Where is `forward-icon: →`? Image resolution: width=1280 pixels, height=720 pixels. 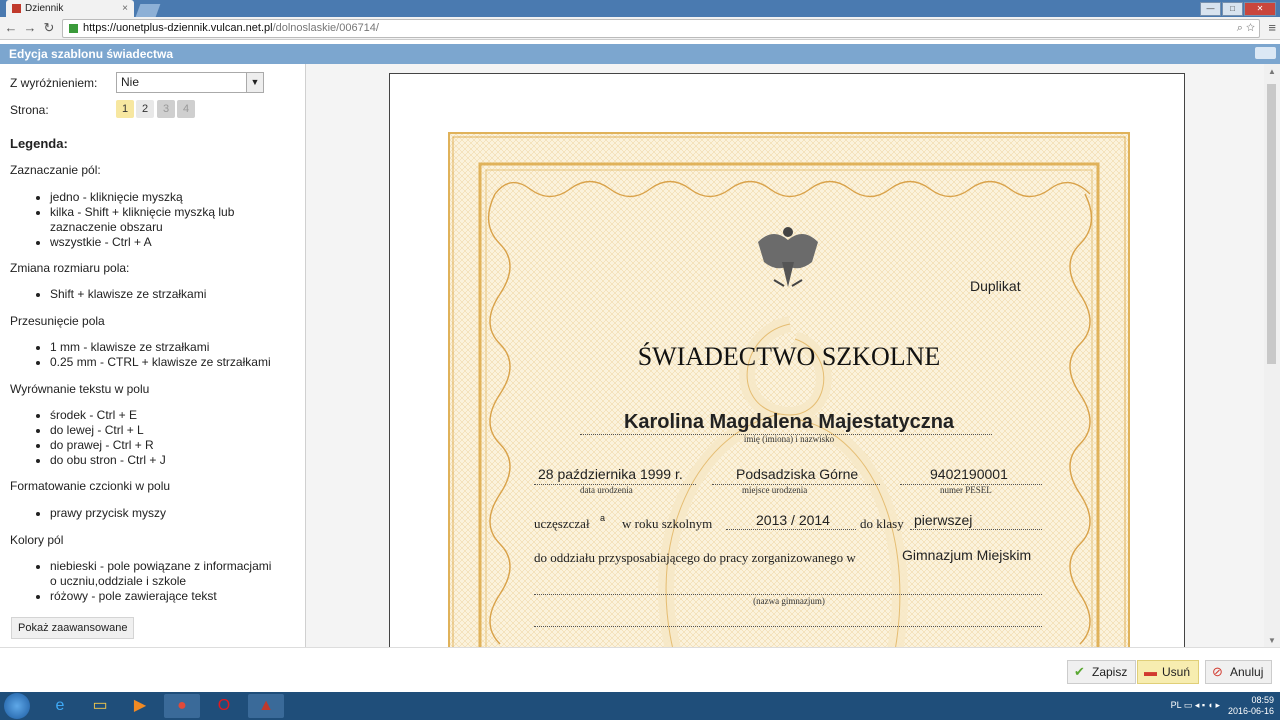
forward-icon: → is located at coordinates (30, 28).